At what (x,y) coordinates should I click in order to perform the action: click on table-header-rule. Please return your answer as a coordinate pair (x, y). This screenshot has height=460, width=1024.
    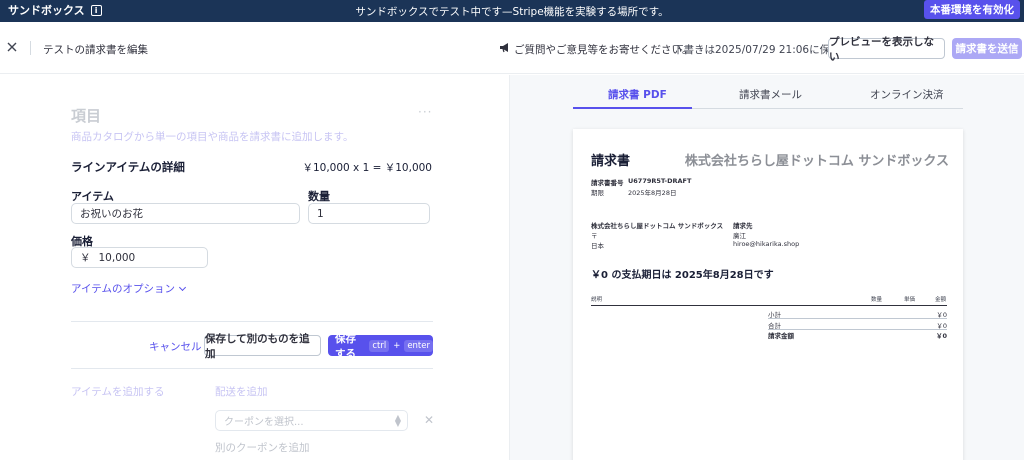
    Looking at the image, I should click on (769, 305).